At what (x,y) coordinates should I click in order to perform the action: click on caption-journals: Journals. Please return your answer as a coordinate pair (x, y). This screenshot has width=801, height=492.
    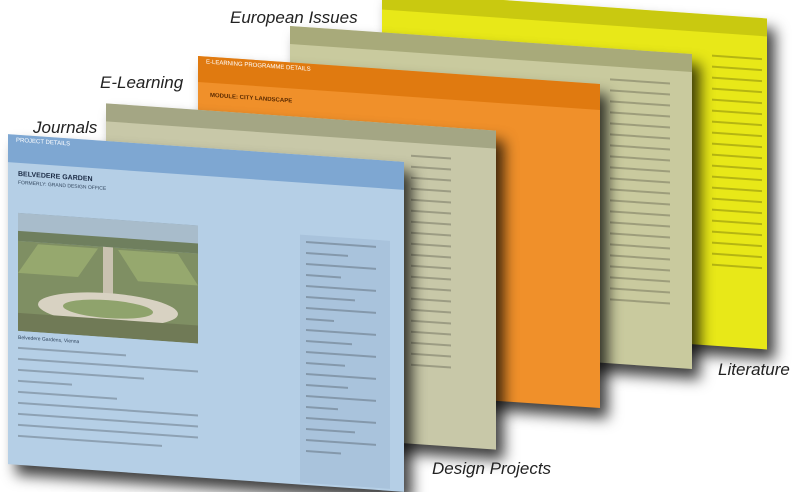
    Looking at the image, I should click on (65, 127).